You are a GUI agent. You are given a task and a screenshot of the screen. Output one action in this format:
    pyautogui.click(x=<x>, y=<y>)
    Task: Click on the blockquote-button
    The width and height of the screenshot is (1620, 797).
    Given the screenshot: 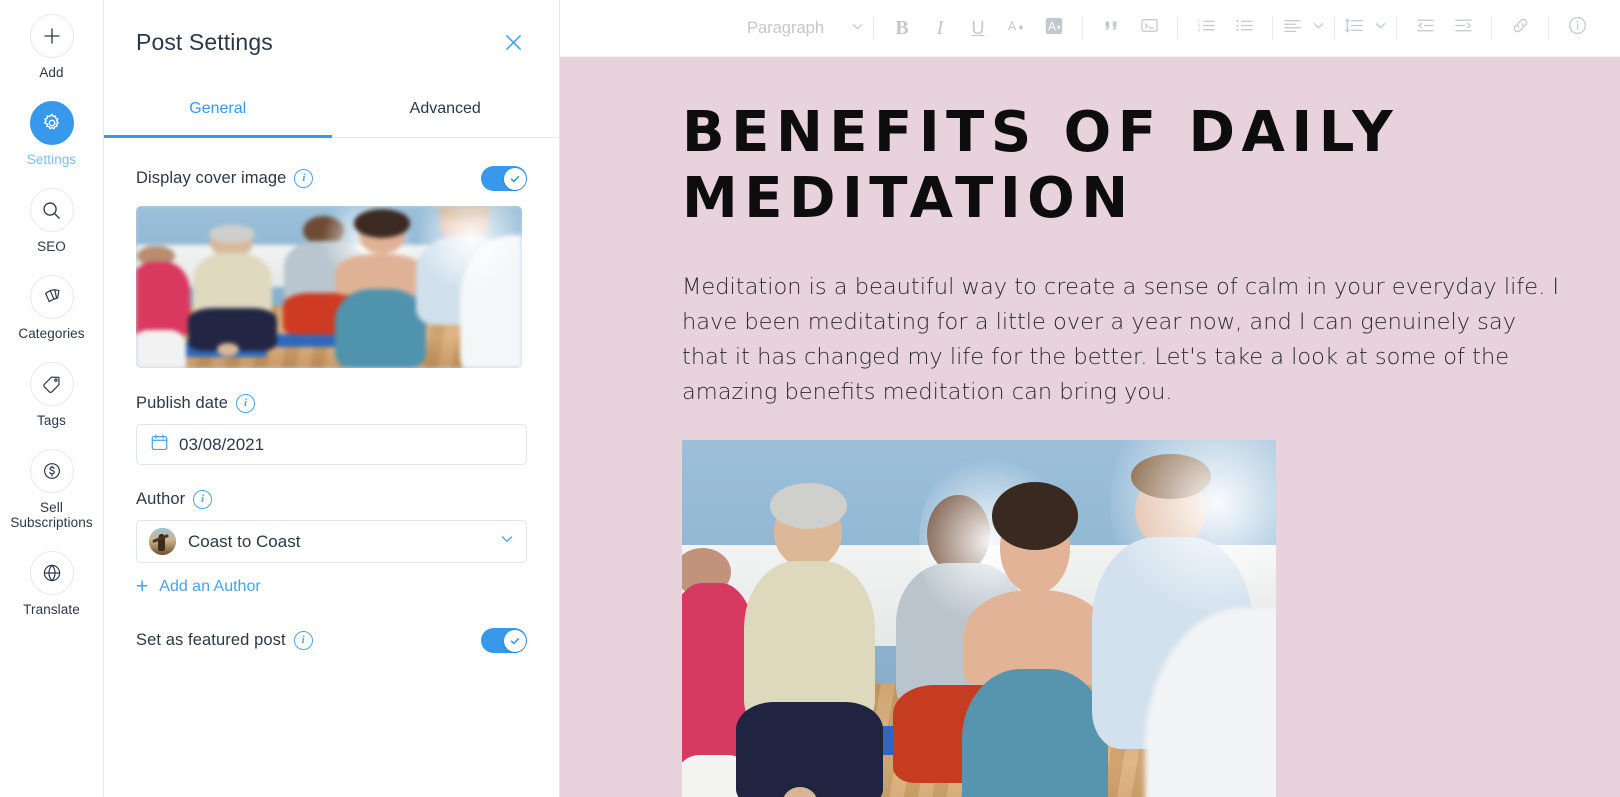 What is the action you would take?
    pyautogui.click(x=1111, y=28)
    